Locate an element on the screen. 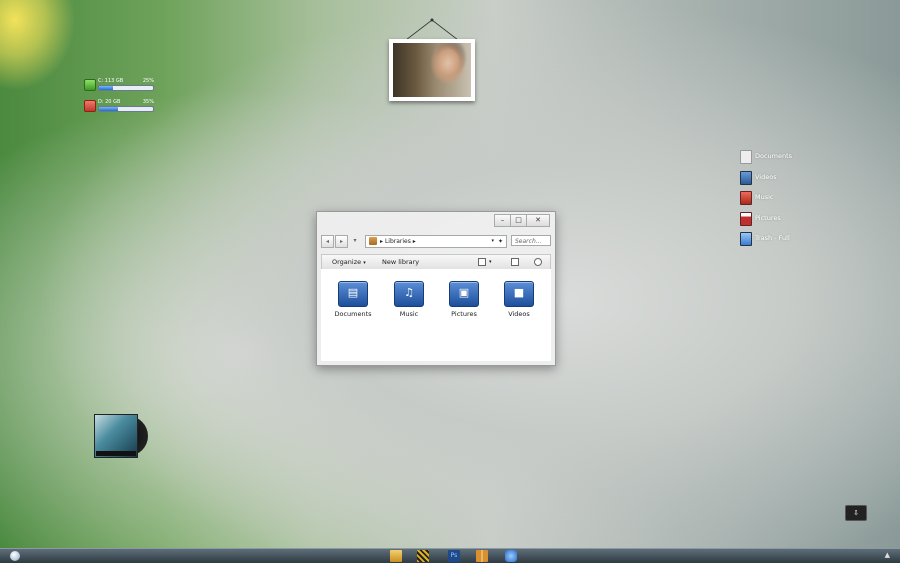  desktop-item-label: Music is located at coordinates (764, 197).